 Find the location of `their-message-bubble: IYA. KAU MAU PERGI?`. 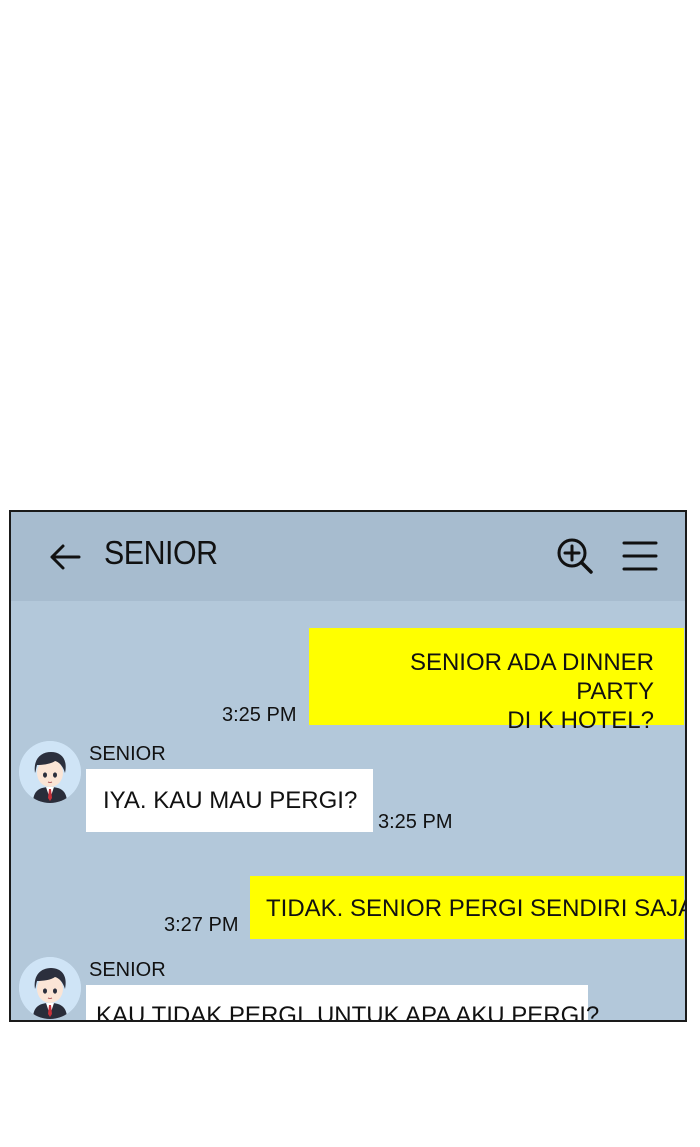

their-message-bubble: IYA. KAU MAU PERGI? is located at coordinates (230, 800).